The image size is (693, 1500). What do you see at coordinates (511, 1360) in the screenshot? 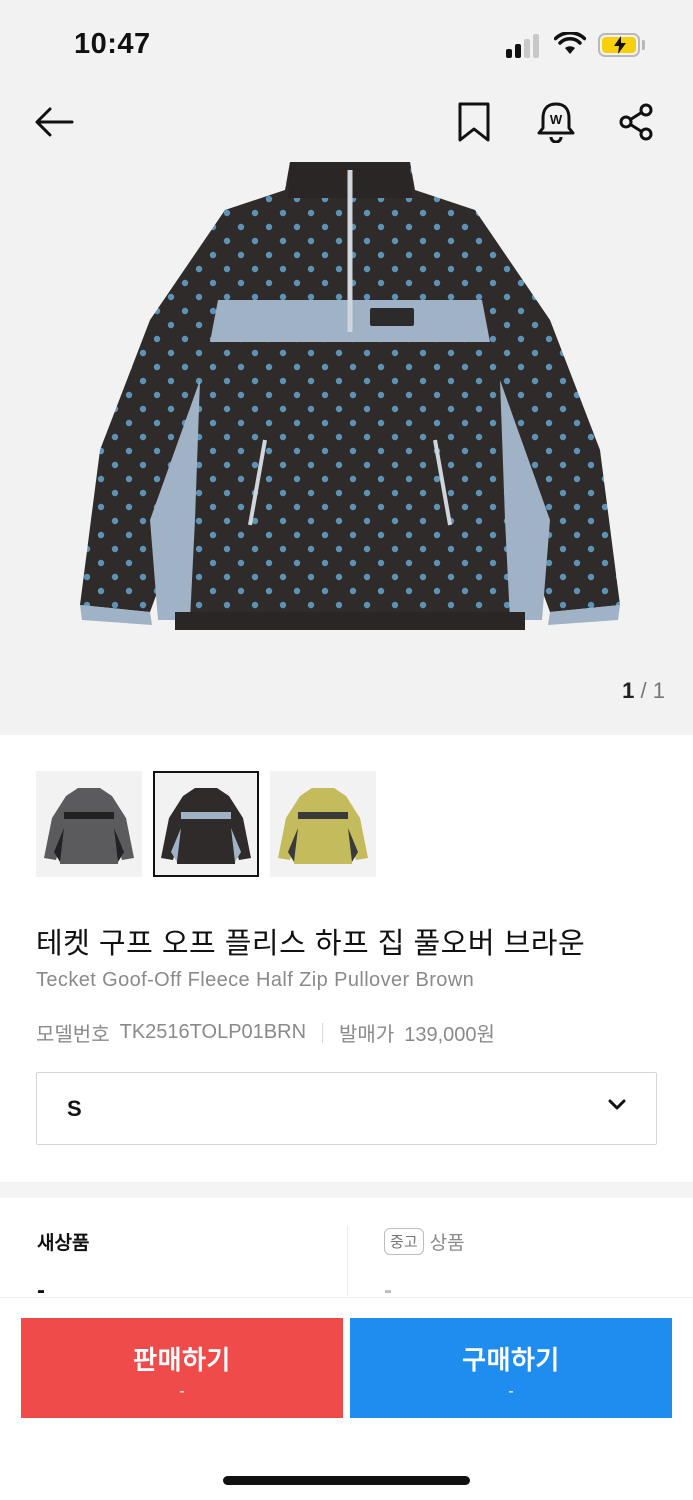
I see `buy-button-label: 구매하기` at bounding box center [511, 1360].